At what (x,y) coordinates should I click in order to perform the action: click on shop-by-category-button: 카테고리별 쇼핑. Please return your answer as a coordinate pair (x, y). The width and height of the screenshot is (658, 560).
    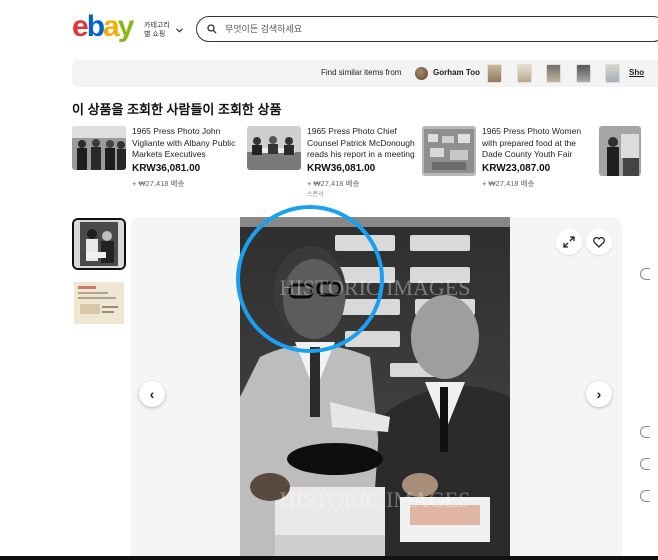
    Looking at the image, I should click on (165, 30).